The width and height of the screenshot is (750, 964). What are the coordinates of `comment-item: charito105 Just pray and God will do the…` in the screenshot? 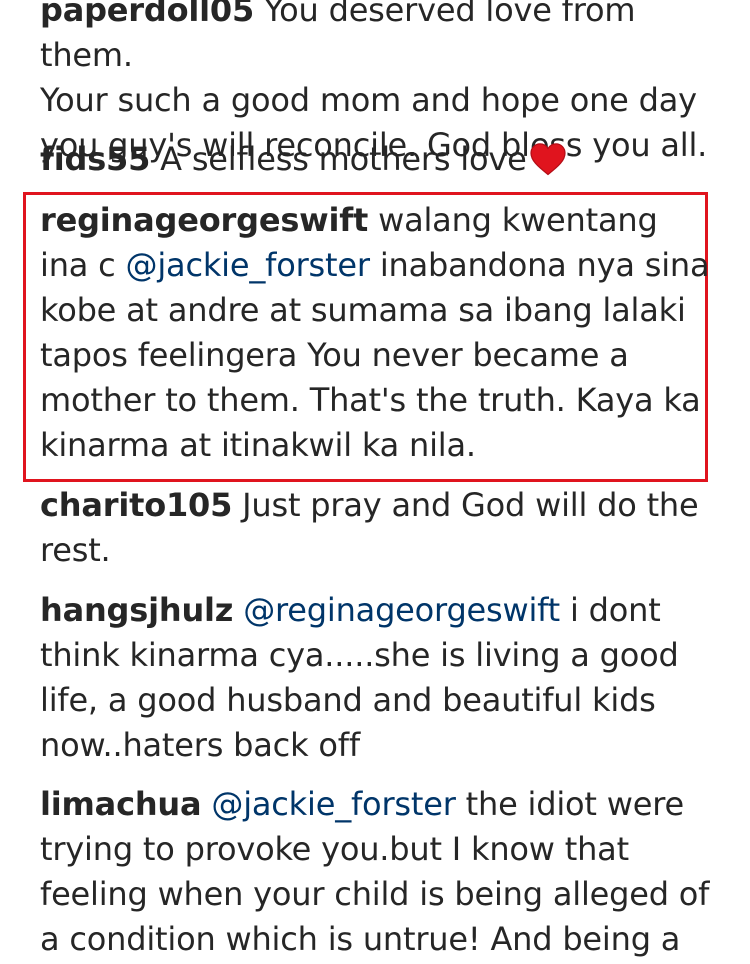 It's located at (375, 528).